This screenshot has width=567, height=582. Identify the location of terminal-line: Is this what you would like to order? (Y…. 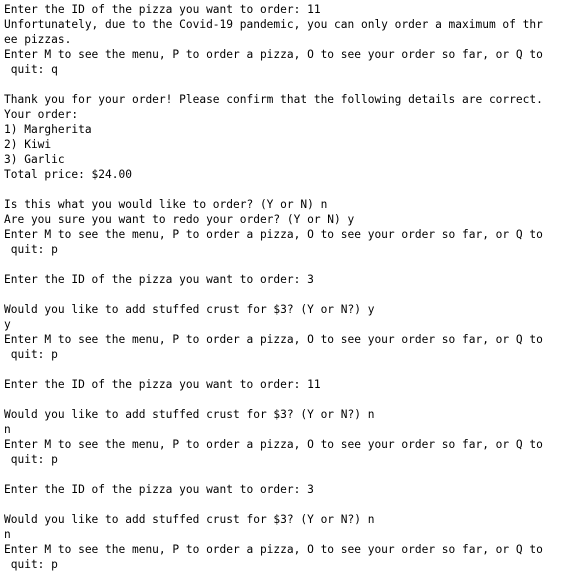
(166, 204).